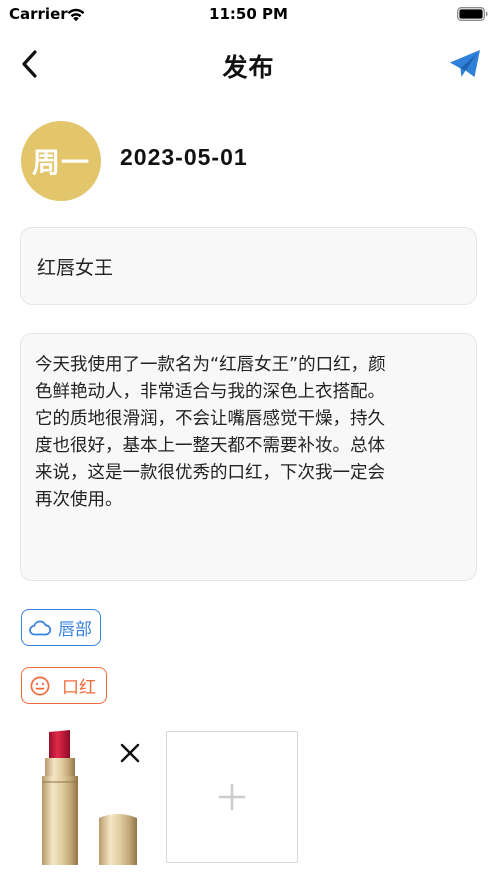 This screenshot has width=497, height=883. Describe the element at coordinates (472, 14) in the screenshot. I see `battery-icon` at that location.